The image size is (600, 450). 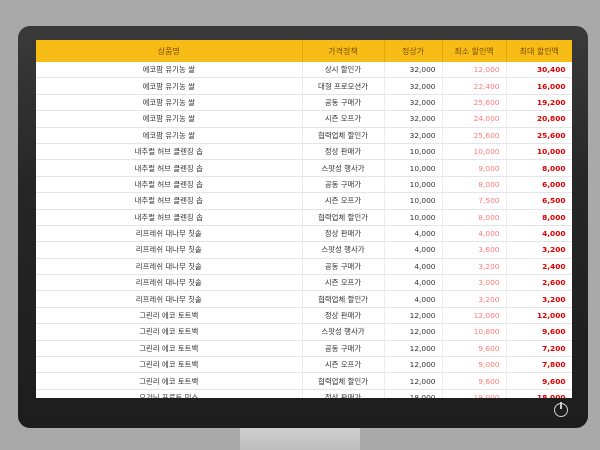 What do you see at coordinates (304, 103) in the screenshot?
I see `table-row: 에코팜 유기농 쌀 공동 구매가 32,000 25,600 19,200` at bounding box center [304, 103].